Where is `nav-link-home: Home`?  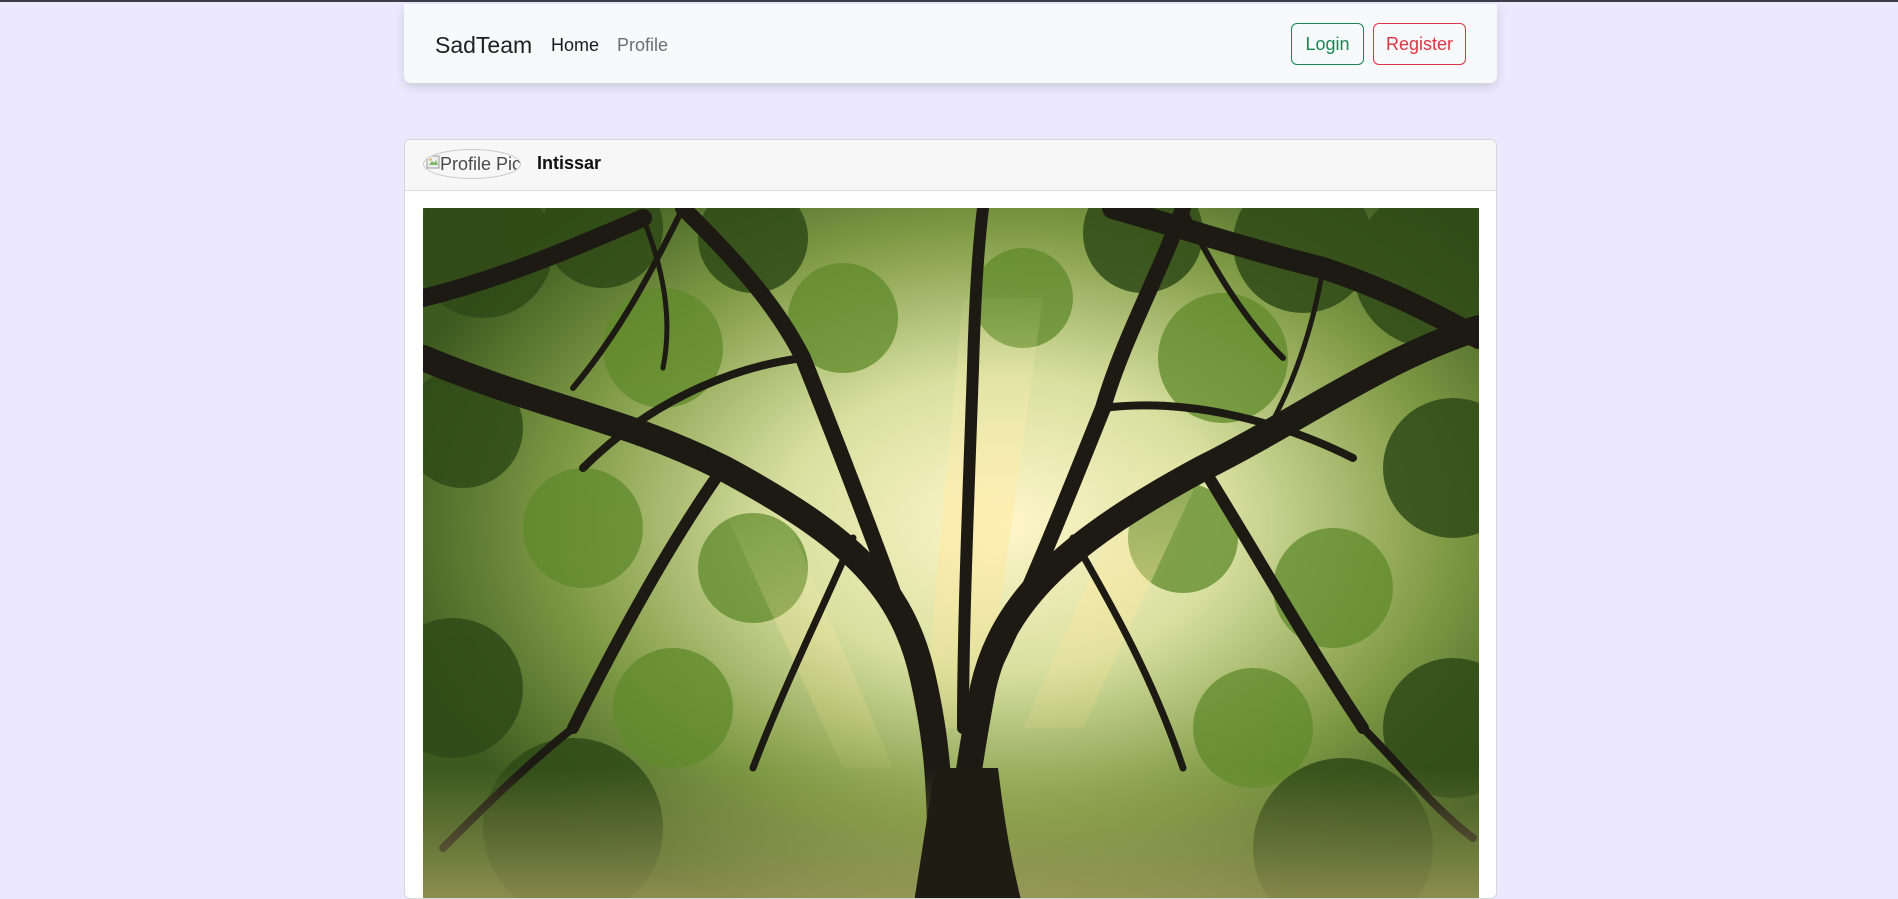 nav-link-home: Home is located at coordinates (575, 45).